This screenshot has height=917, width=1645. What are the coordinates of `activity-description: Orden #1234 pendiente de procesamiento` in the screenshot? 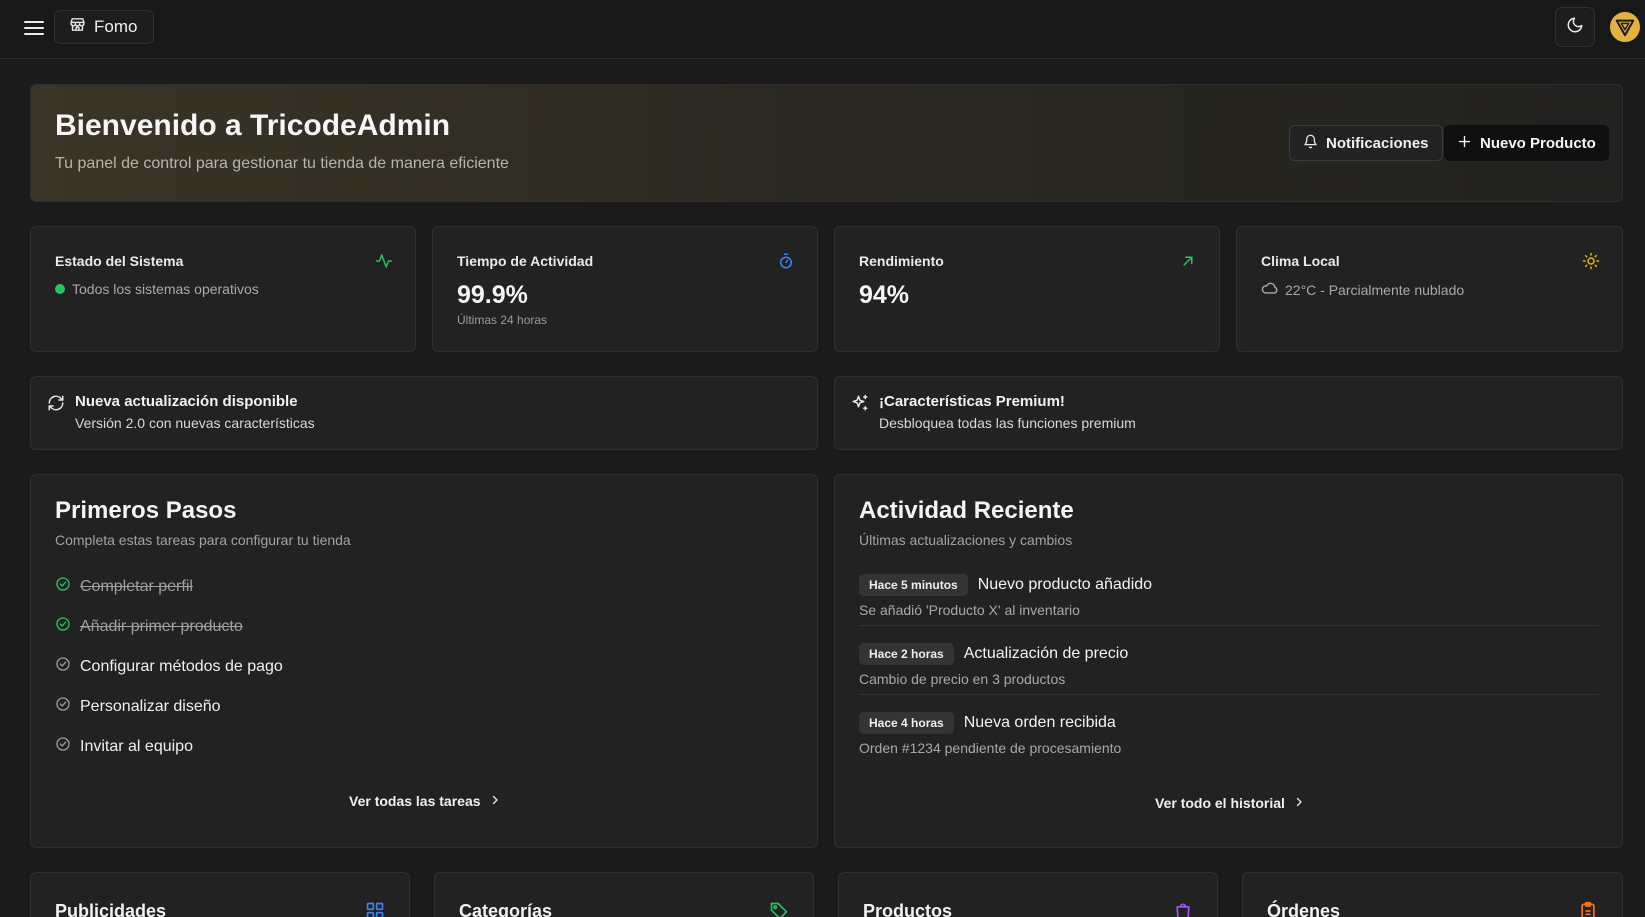 It's located at (990, 748).